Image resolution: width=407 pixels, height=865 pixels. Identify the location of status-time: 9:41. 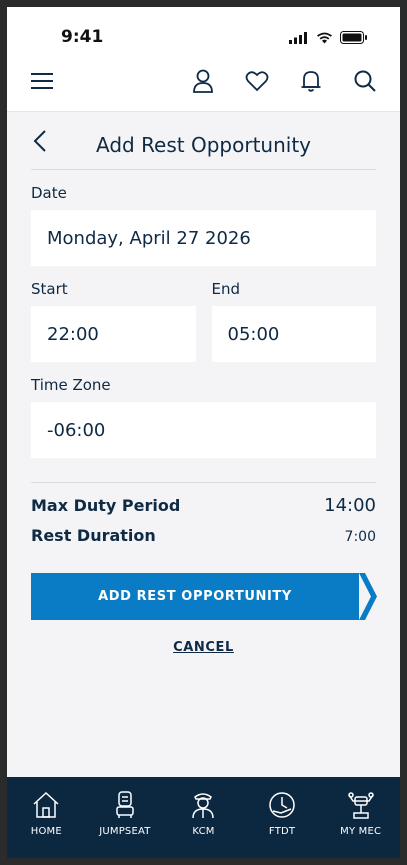
(82, 37).